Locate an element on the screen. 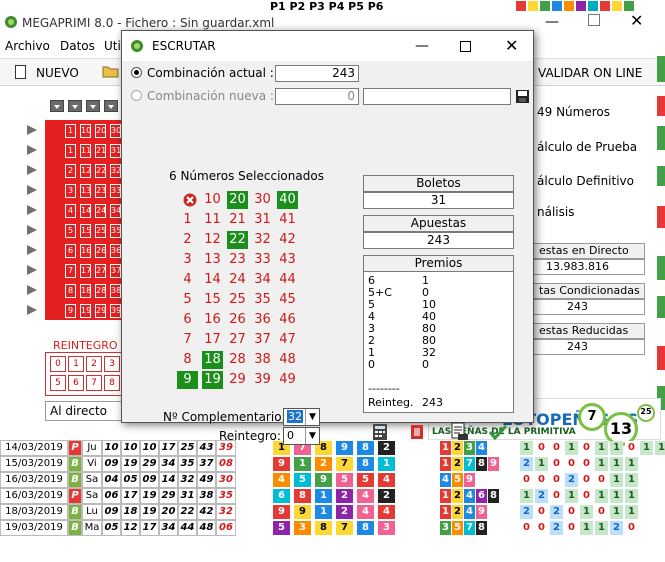 The height and width of the screenshot is (562, 665). validar-online-button: VALIDAR ON LINE is located at coordinates (590, 73).